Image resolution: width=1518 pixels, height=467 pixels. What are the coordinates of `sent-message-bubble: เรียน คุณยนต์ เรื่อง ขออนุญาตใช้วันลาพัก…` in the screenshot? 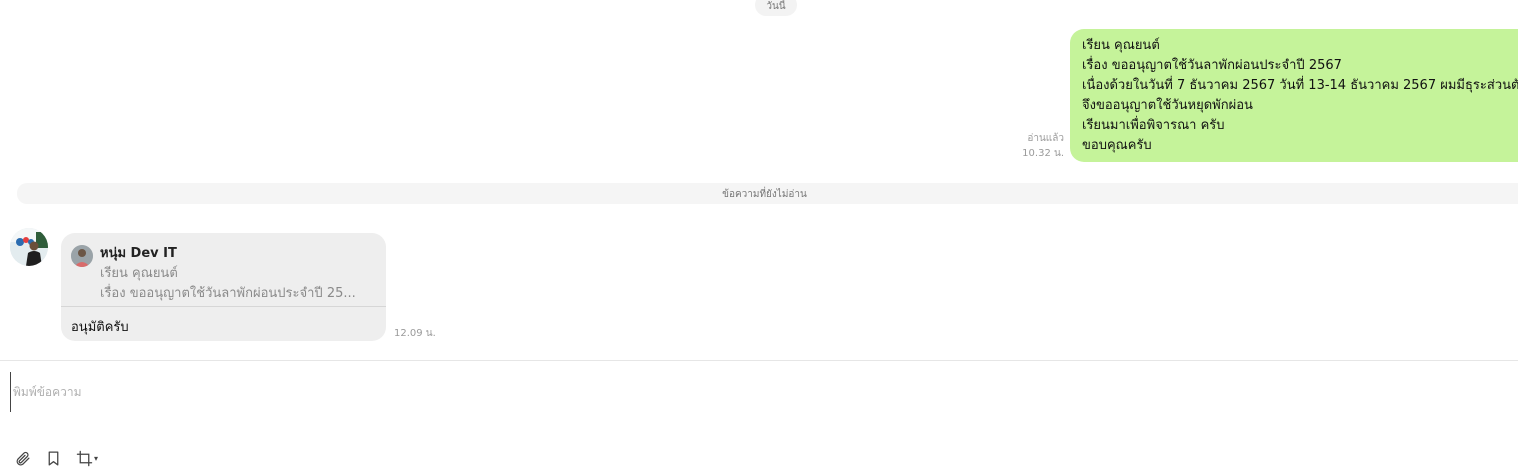 It's located at (1294, 95).